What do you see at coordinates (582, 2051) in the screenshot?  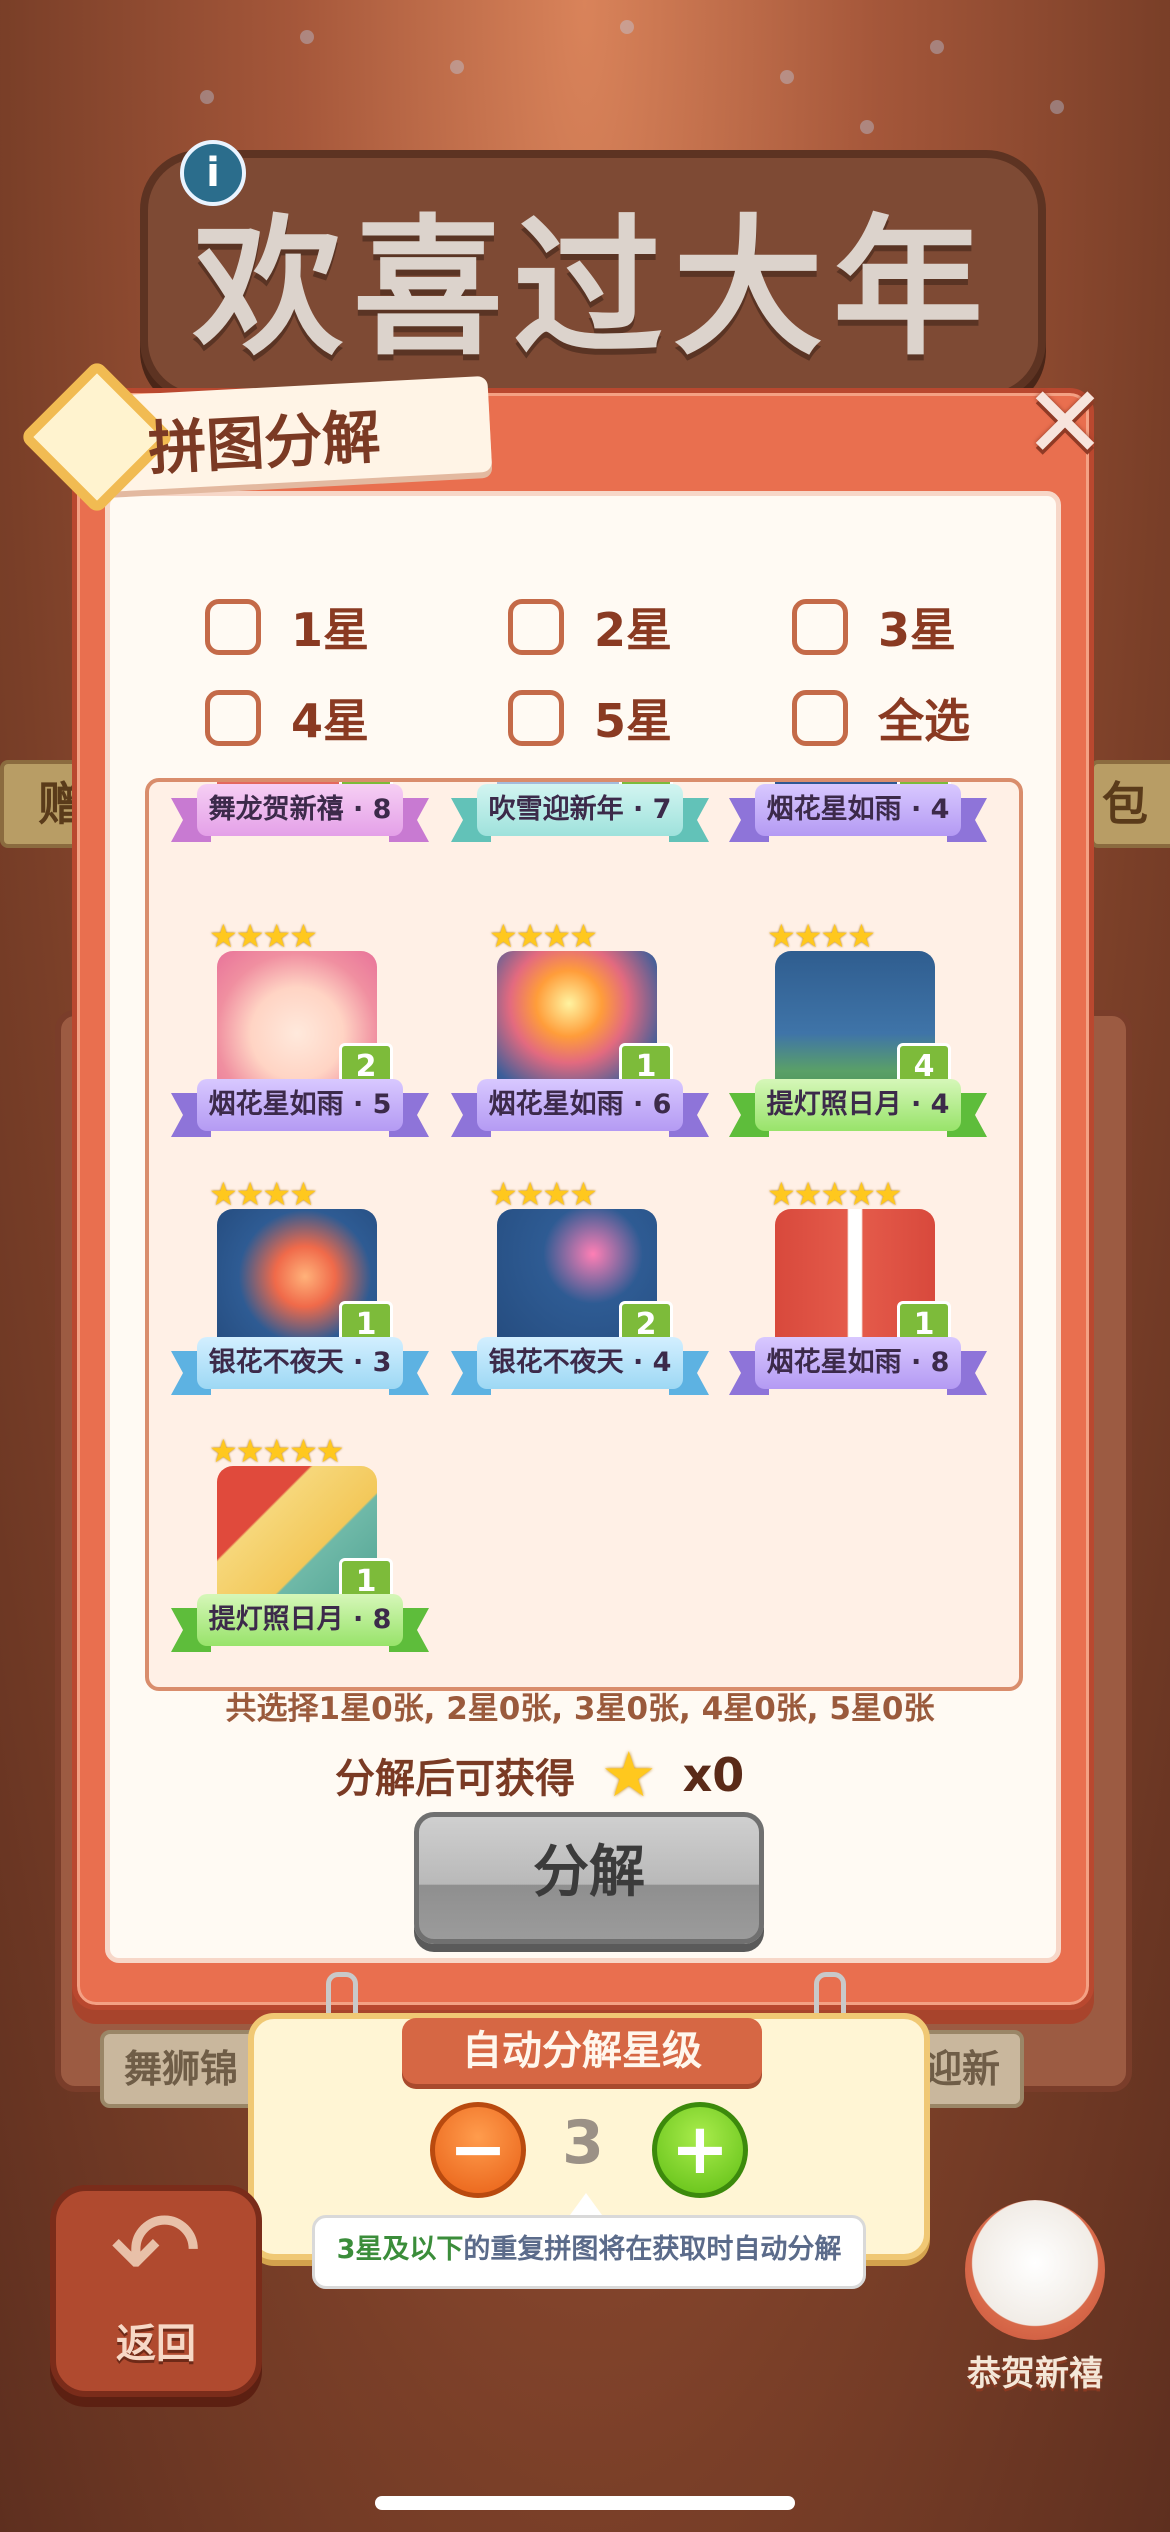 I see `auto-decompose-title: 自动分解星级` at bounding box center [582, 2051].